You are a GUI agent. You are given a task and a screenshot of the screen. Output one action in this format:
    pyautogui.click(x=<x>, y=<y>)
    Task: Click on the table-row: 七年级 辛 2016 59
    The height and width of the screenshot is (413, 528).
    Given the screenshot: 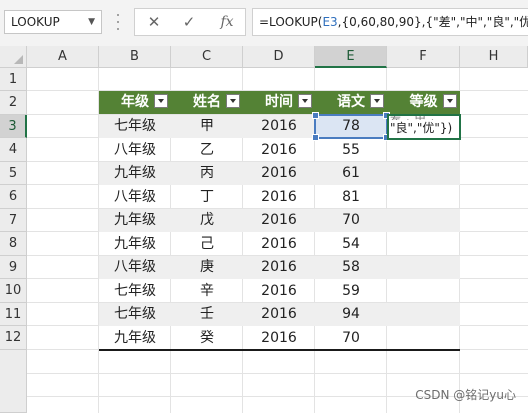 What is the action you would take?
    pyautogui.click(x=279, y=291)
    